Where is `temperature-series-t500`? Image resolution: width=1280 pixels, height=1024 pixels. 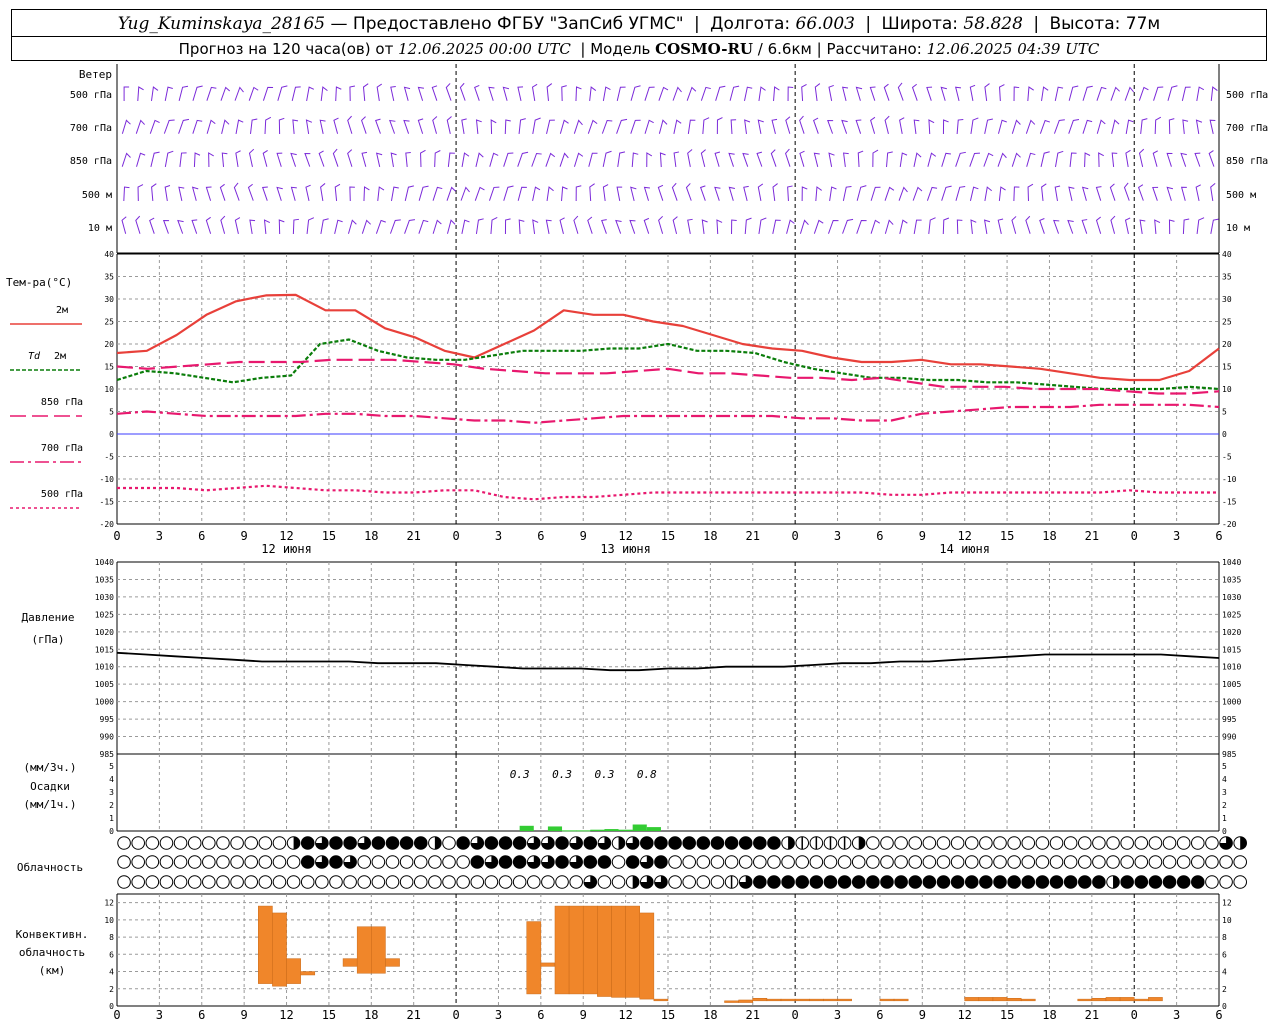
temperature-series-t500 is located at coordinates (668, 492).